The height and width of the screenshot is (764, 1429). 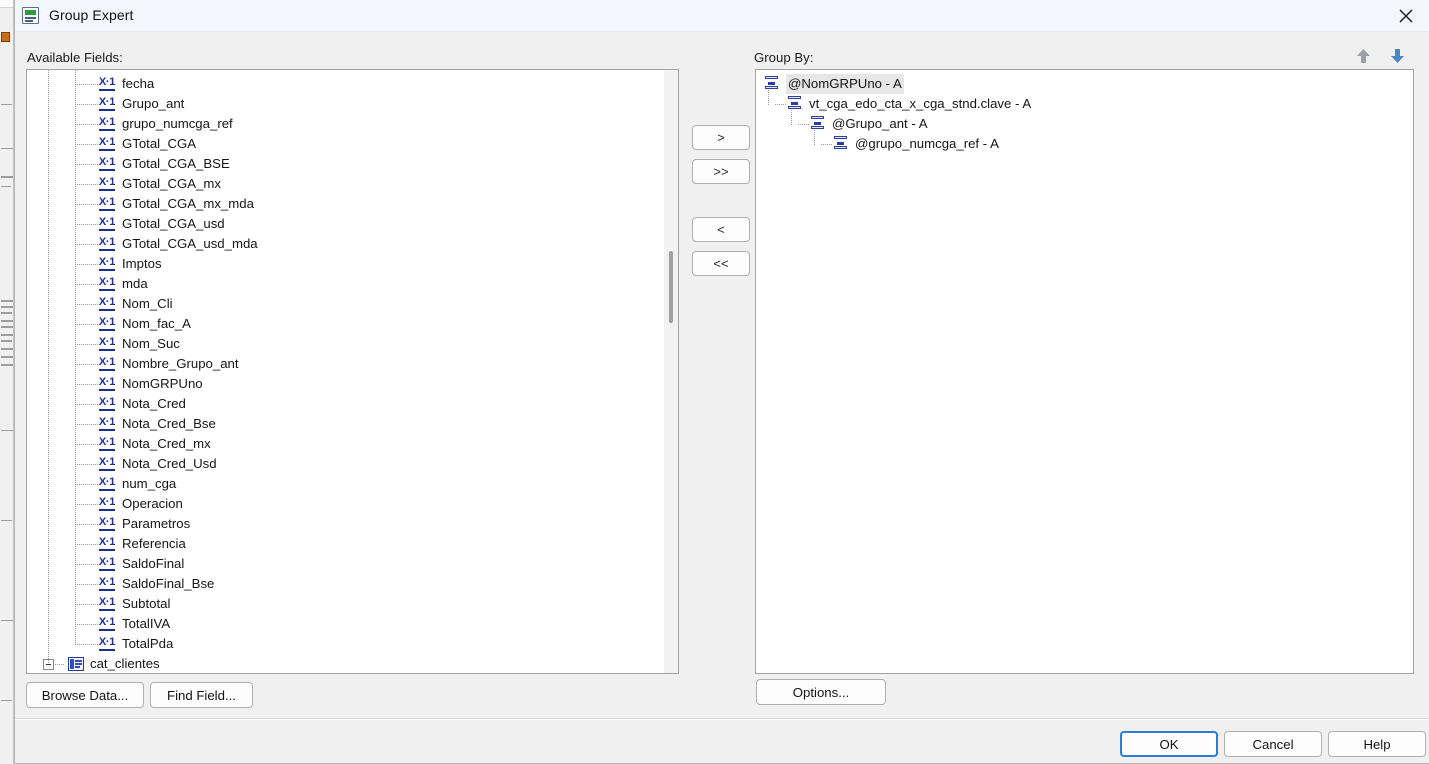 I want to click on available-field-label: Nota_Cred, so click(x=154, y=403).